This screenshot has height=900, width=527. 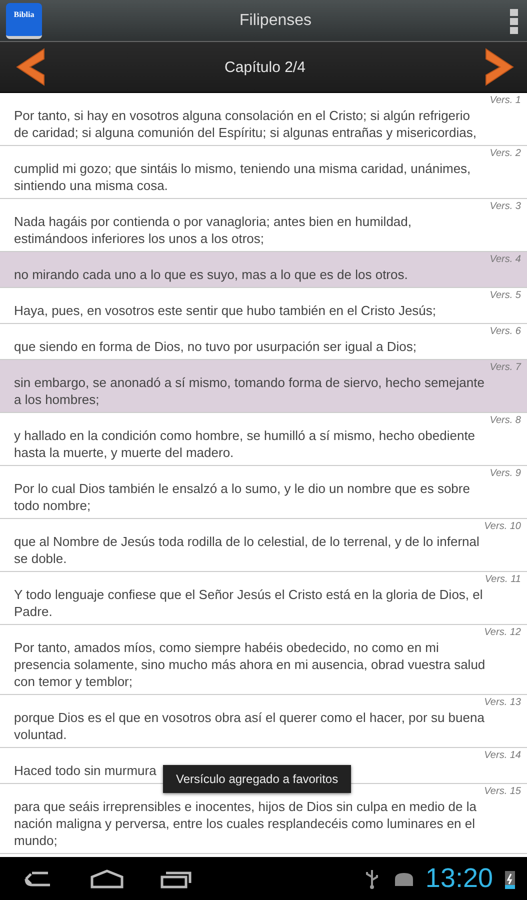 What do you see at coordinates (510, 878) in the screenshot?
I see `battery-icon` at bounding box center [510, 878].